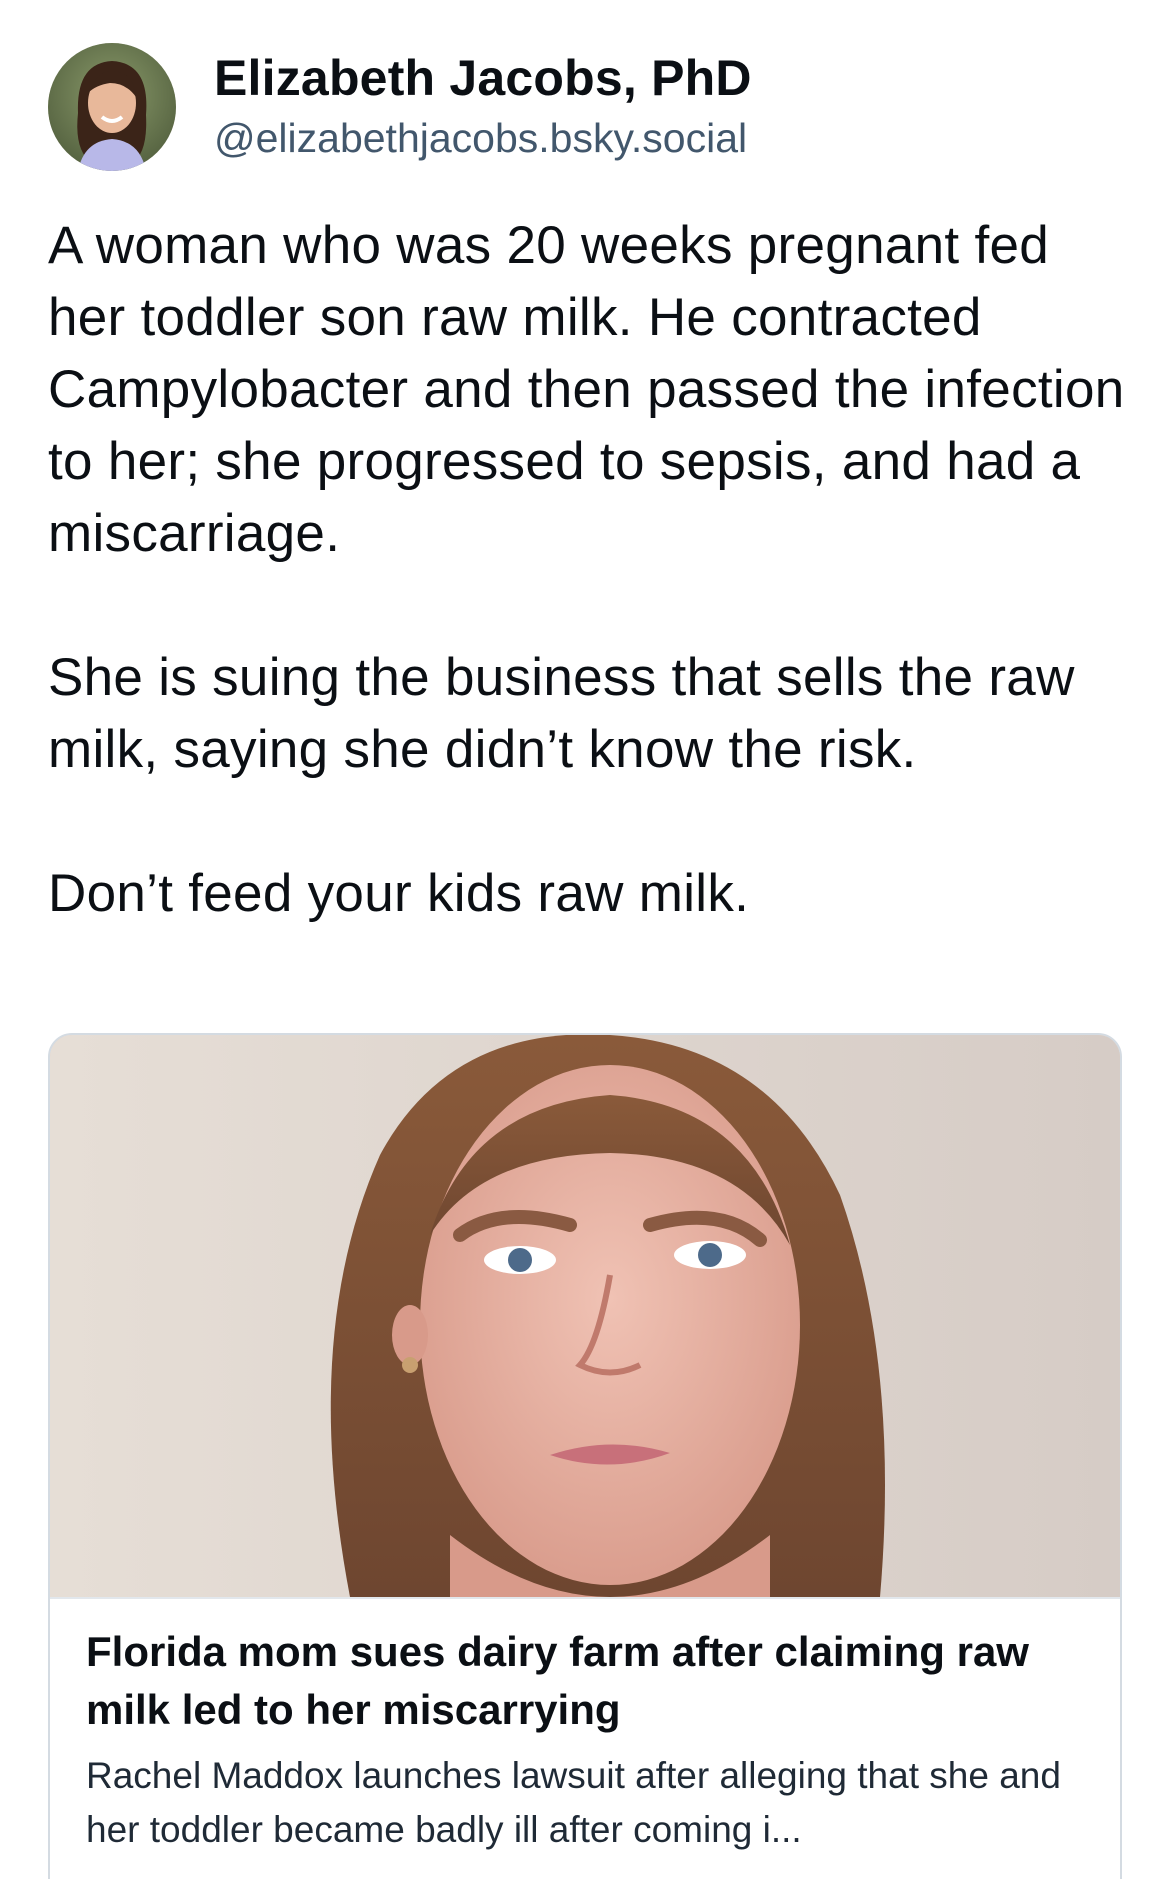 This screenshot has width=1170, height=1879. I want to click on avatar-image, so click(112, 107).